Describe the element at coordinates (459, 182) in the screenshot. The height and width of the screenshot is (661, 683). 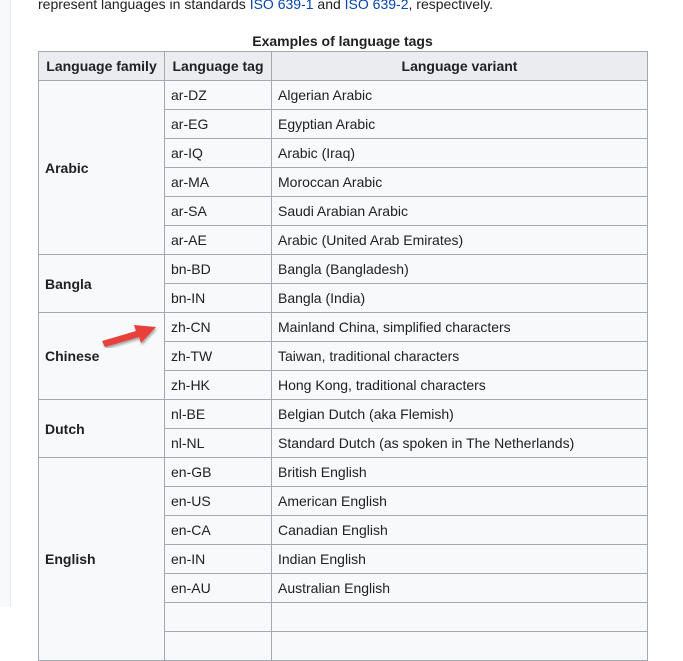
I see `language-variant-cell: Moroccan Arabic` at that location.